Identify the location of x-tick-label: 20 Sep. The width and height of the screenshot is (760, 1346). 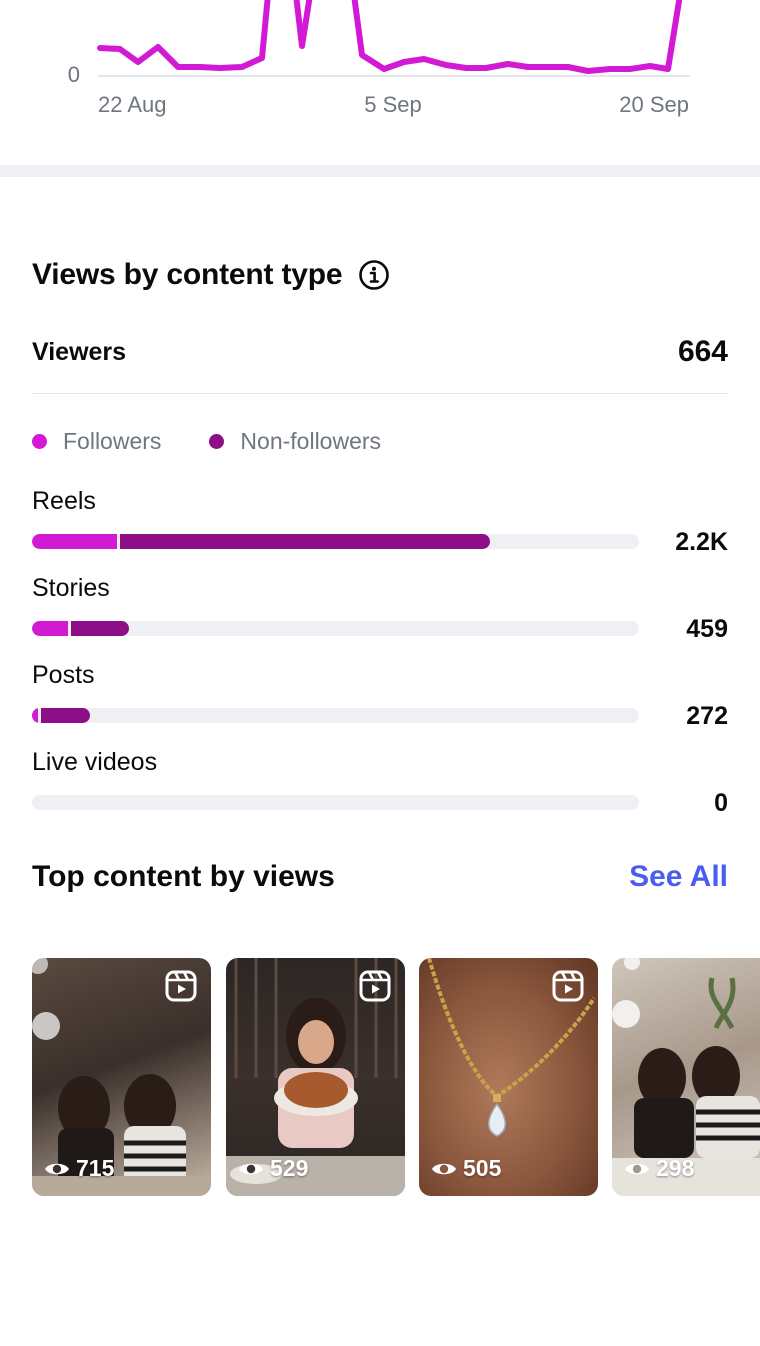
(654, 104).